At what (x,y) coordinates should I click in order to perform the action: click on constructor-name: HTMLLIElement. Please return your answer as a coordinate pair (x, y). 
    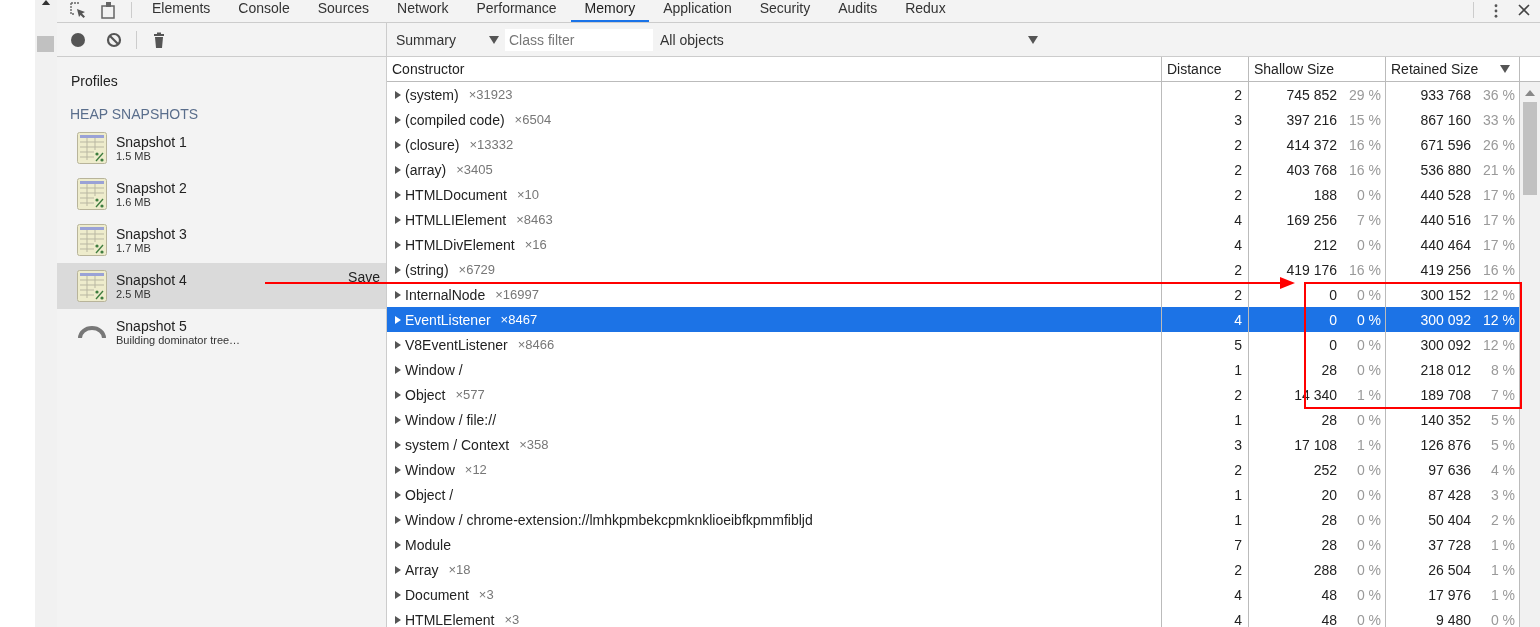
    Looking at the image, I should click on (456, 219).